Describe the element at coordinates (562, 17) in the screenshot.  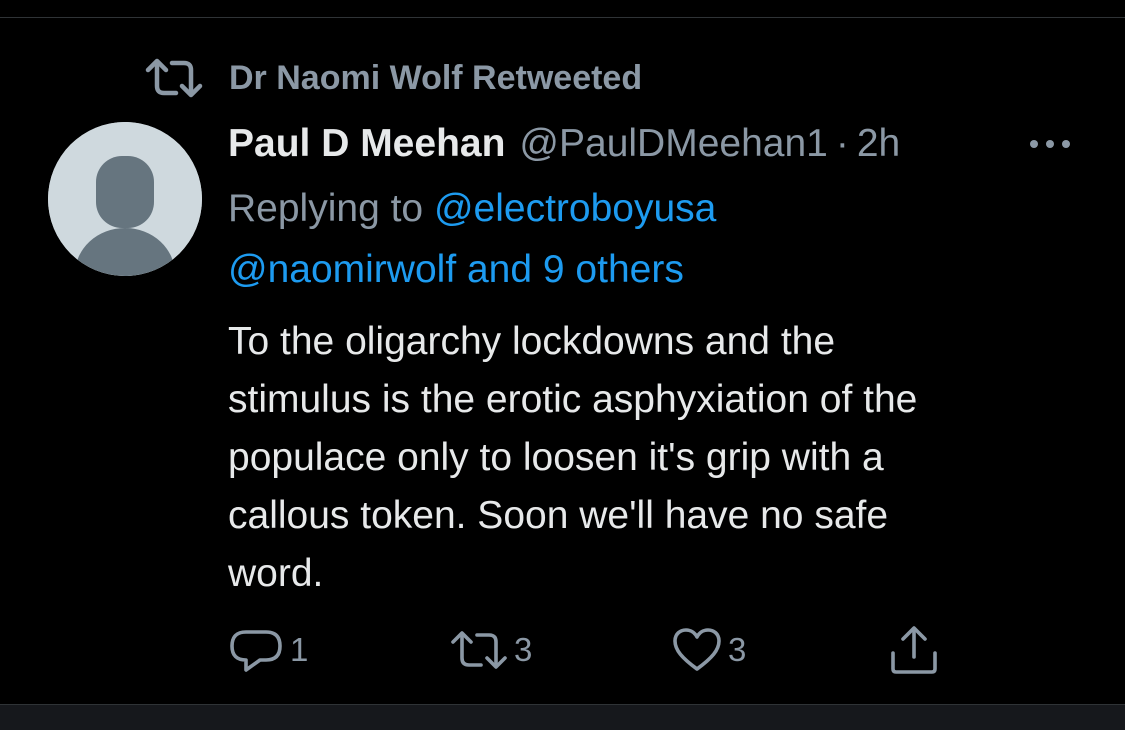
I see `top-divider` at that location.